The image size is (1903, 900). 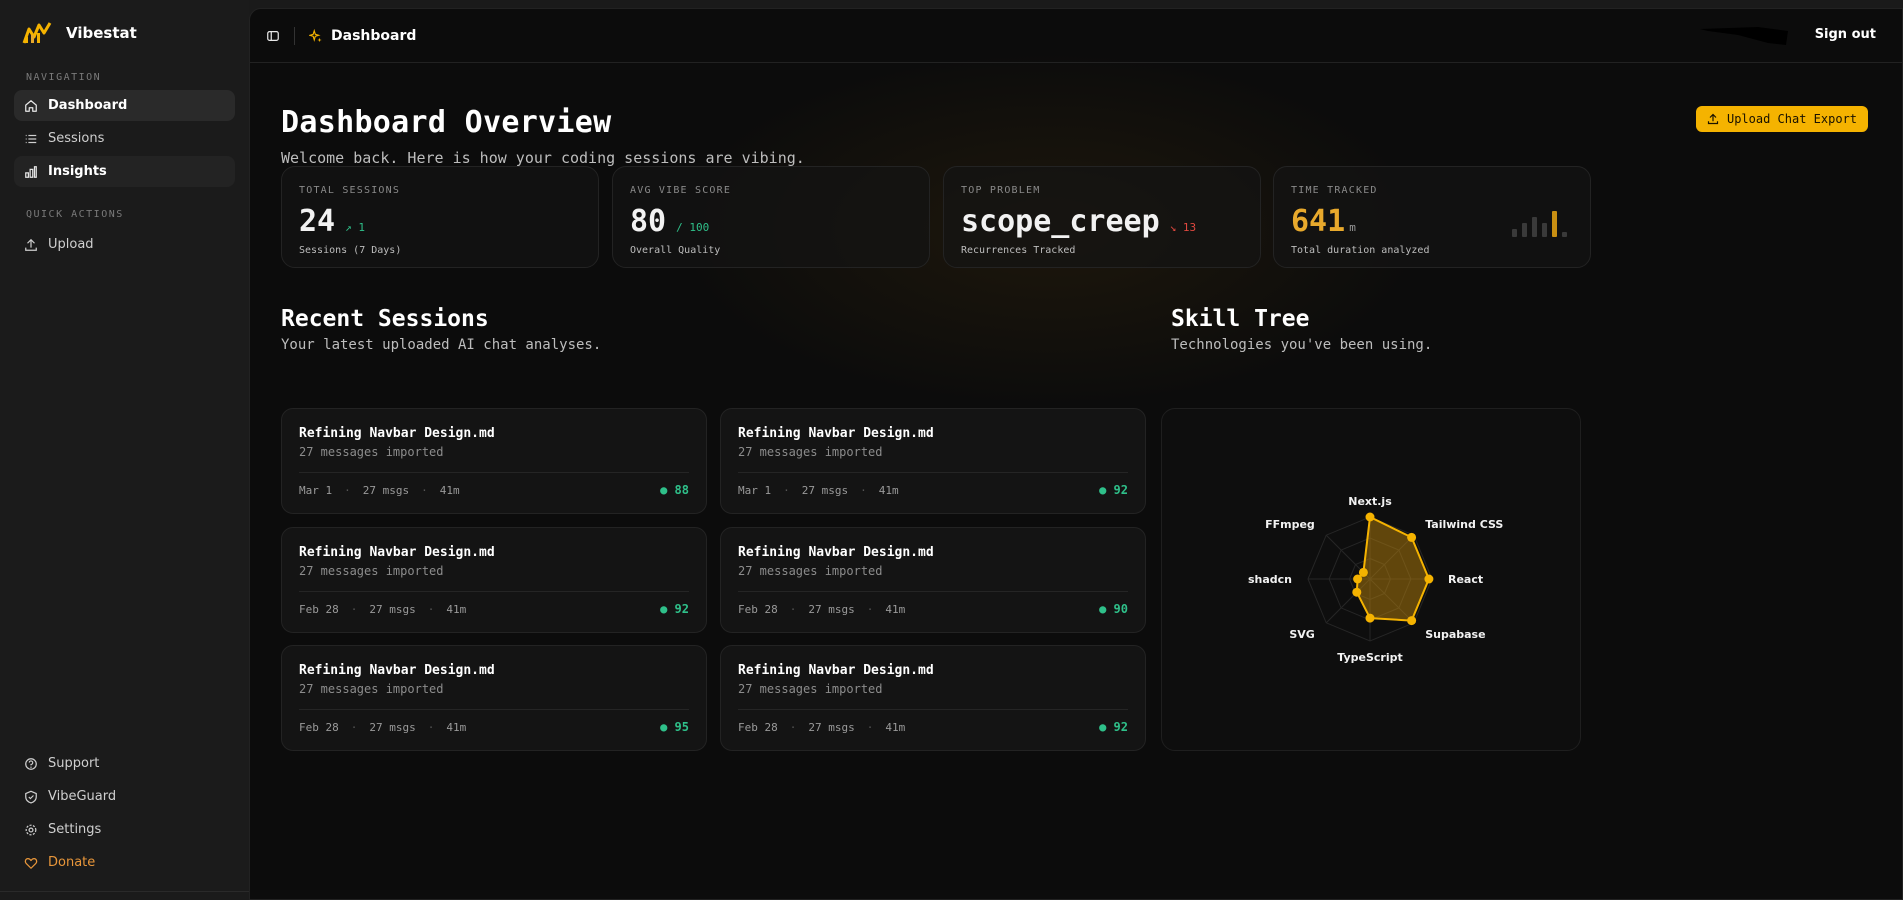 I want to click on sidebar-item-label: Settings, so click(x=75, y=829).